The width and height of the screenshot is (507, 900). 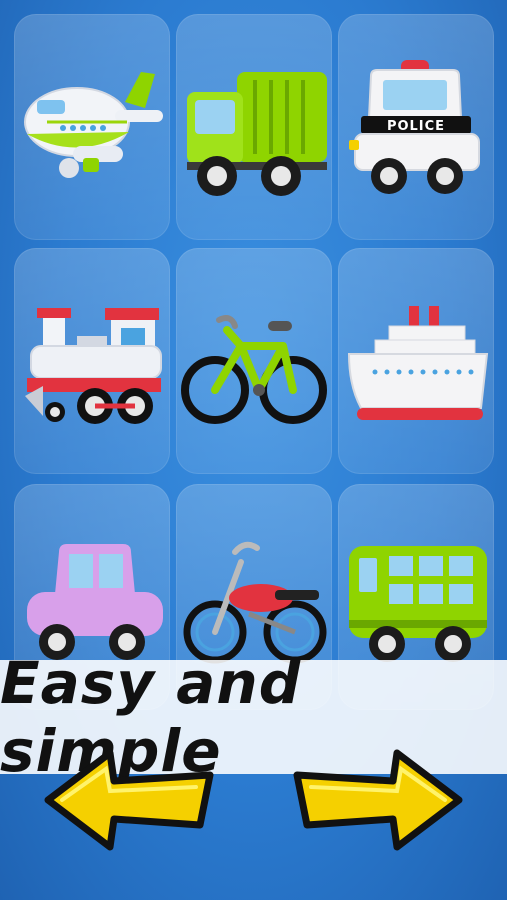 I want to click on airplane-icon, so click(x=93, y=125).